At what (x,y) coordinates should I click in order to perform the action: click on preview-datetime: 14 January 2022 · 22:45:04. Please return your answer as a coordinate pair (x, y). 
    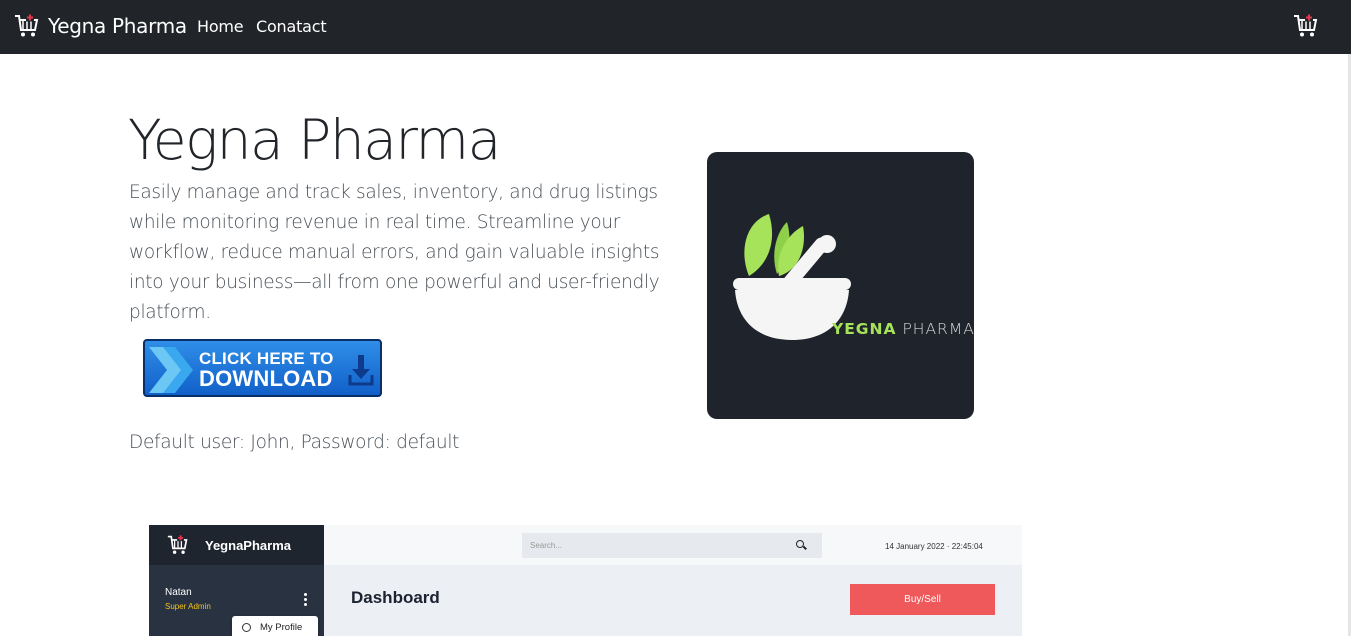
    Looking at the image, I should click on (934, 546).